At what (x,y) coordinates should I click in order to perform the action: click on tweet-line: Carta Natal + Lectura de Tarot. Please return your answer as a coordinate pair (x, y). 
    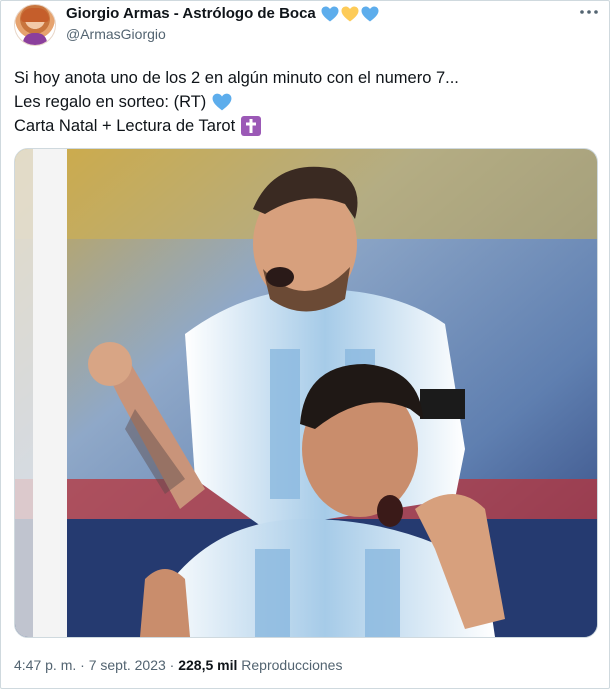
    Looking at the image, I should click on (304, 126).